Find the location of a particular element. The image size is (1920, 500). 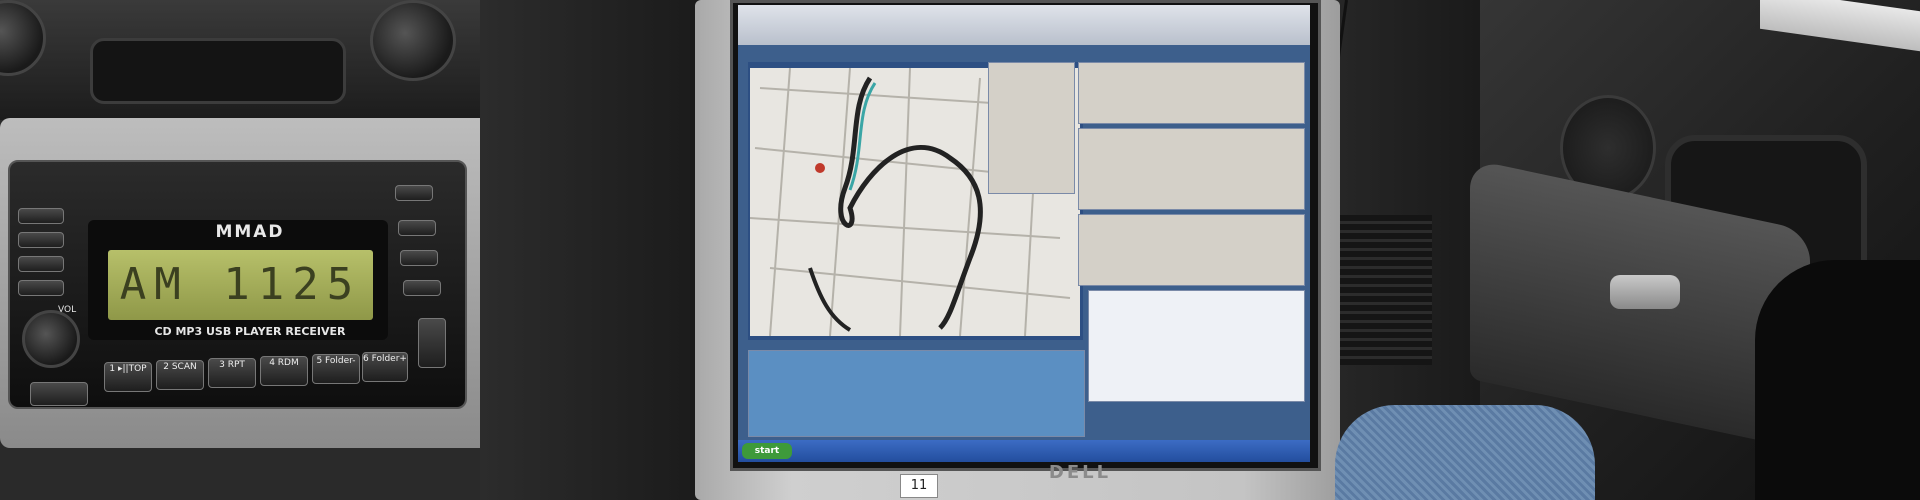

details-table is located at coordinates (1196, 346).